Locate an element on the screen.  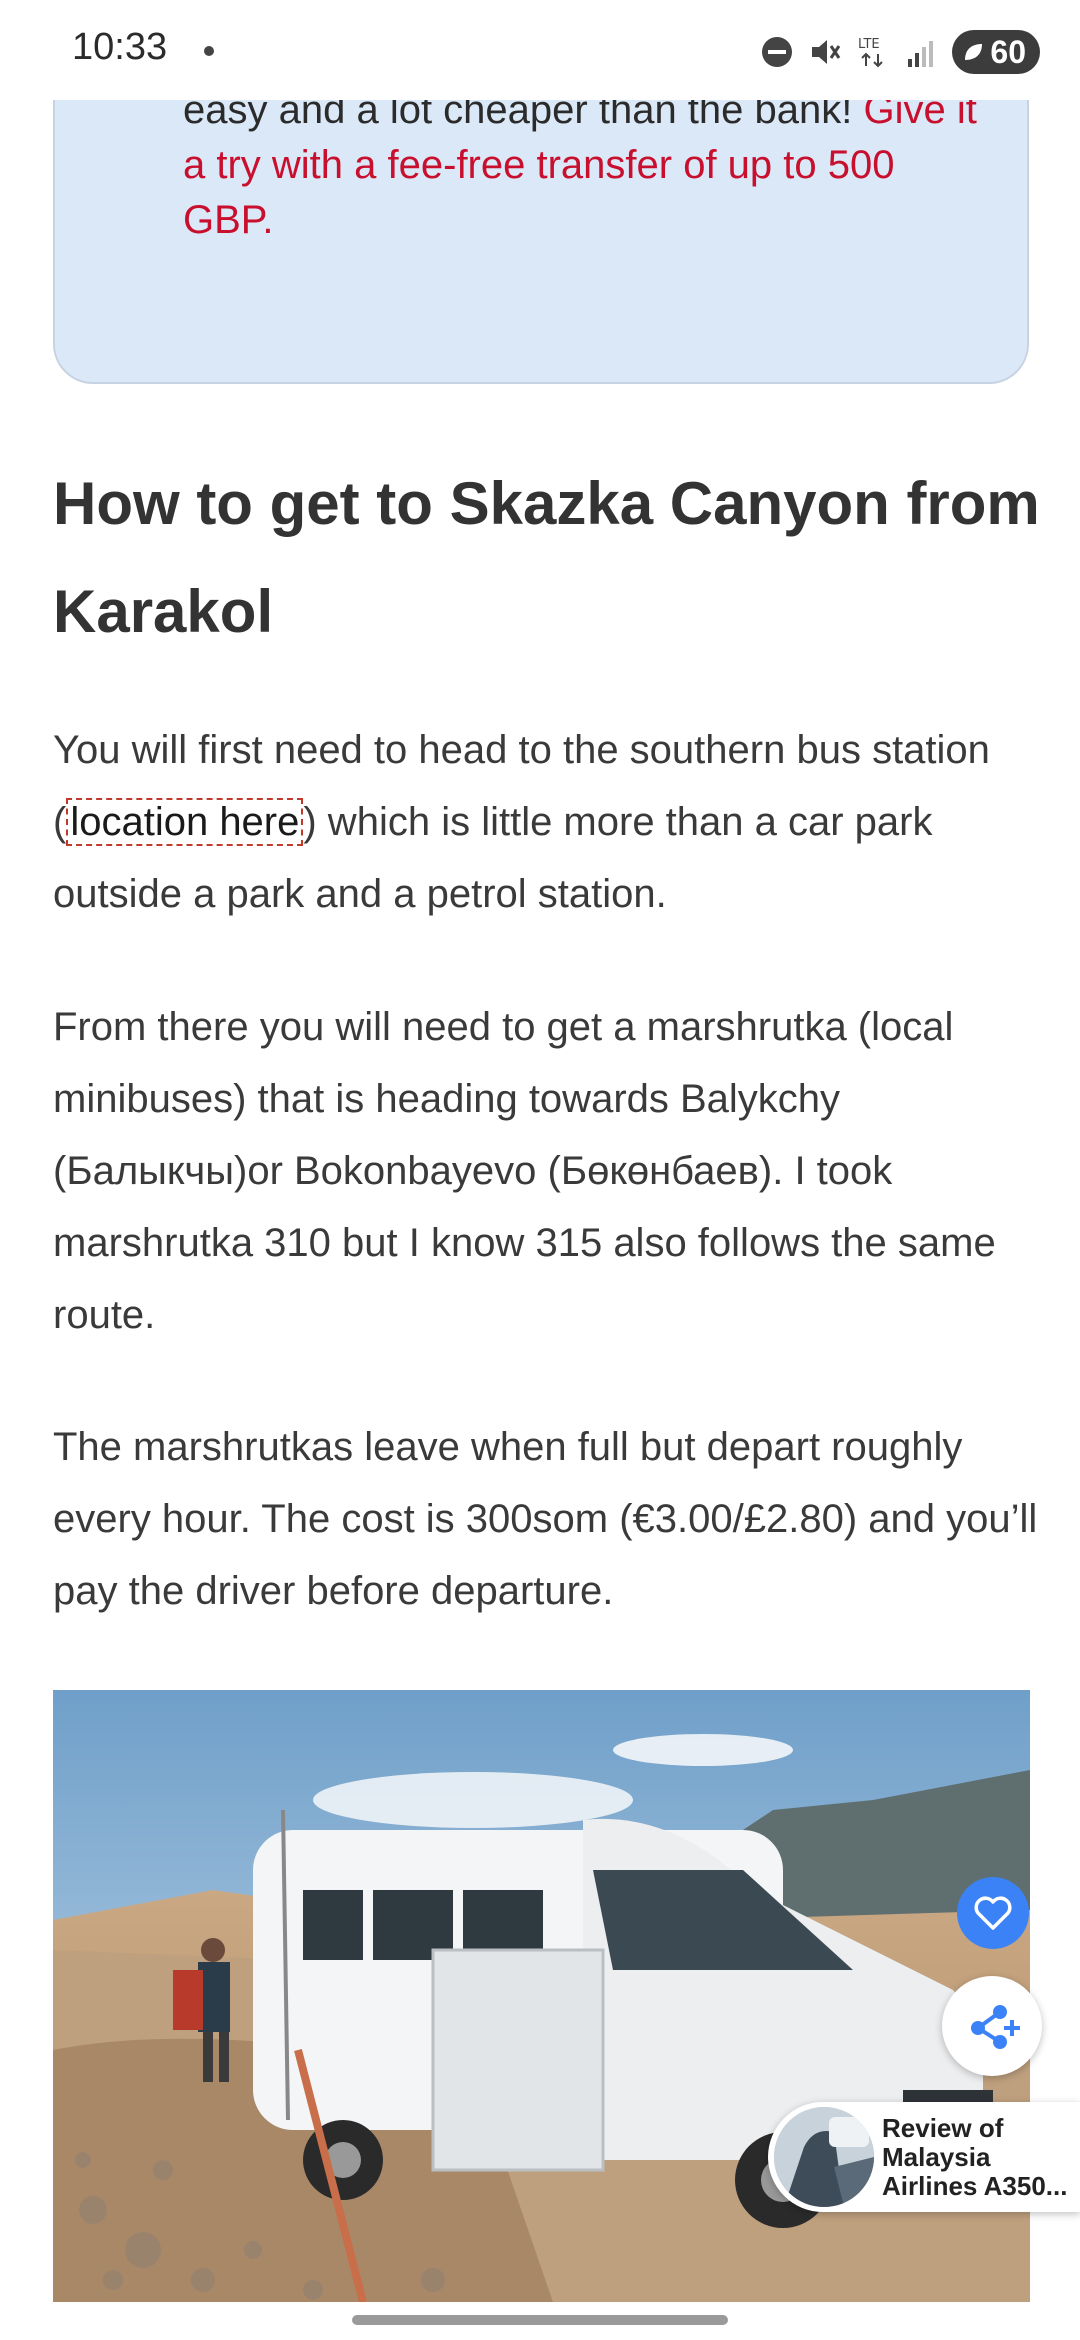
home-indicator is located at coordinates (540, 2320).